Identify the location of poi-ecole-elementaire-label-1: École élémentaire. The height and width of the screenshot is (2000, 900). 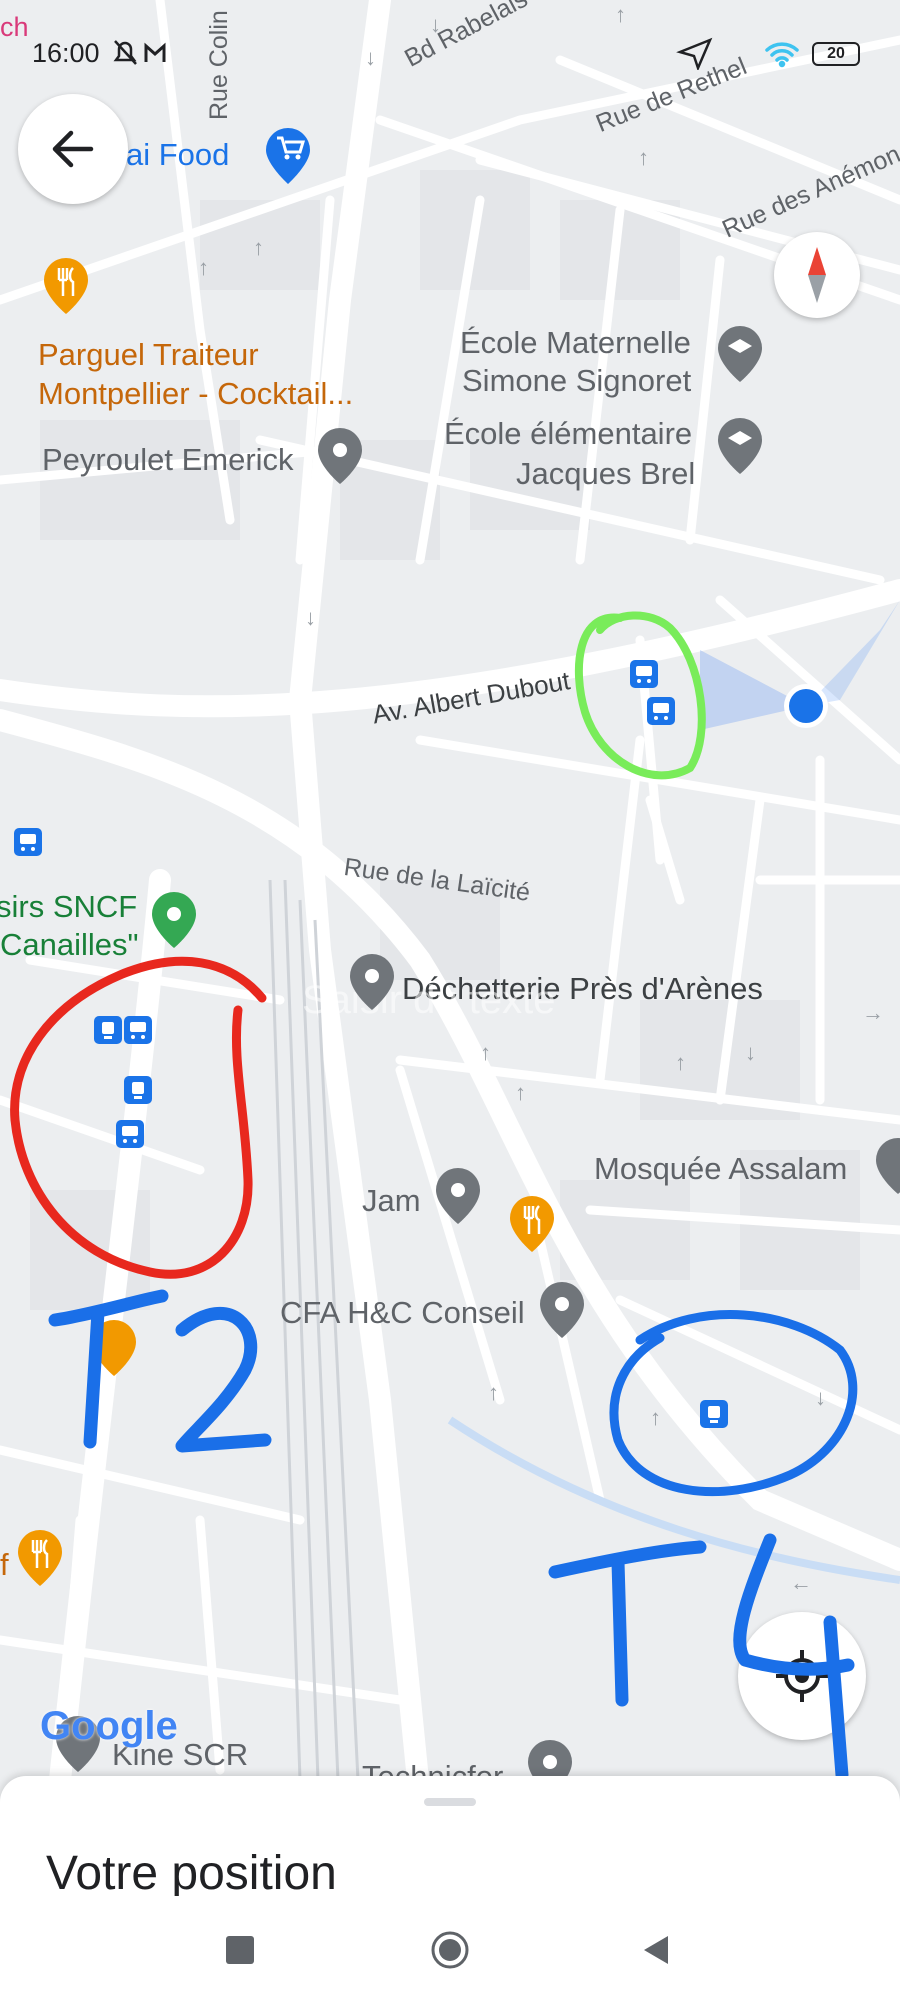
(568, 434).